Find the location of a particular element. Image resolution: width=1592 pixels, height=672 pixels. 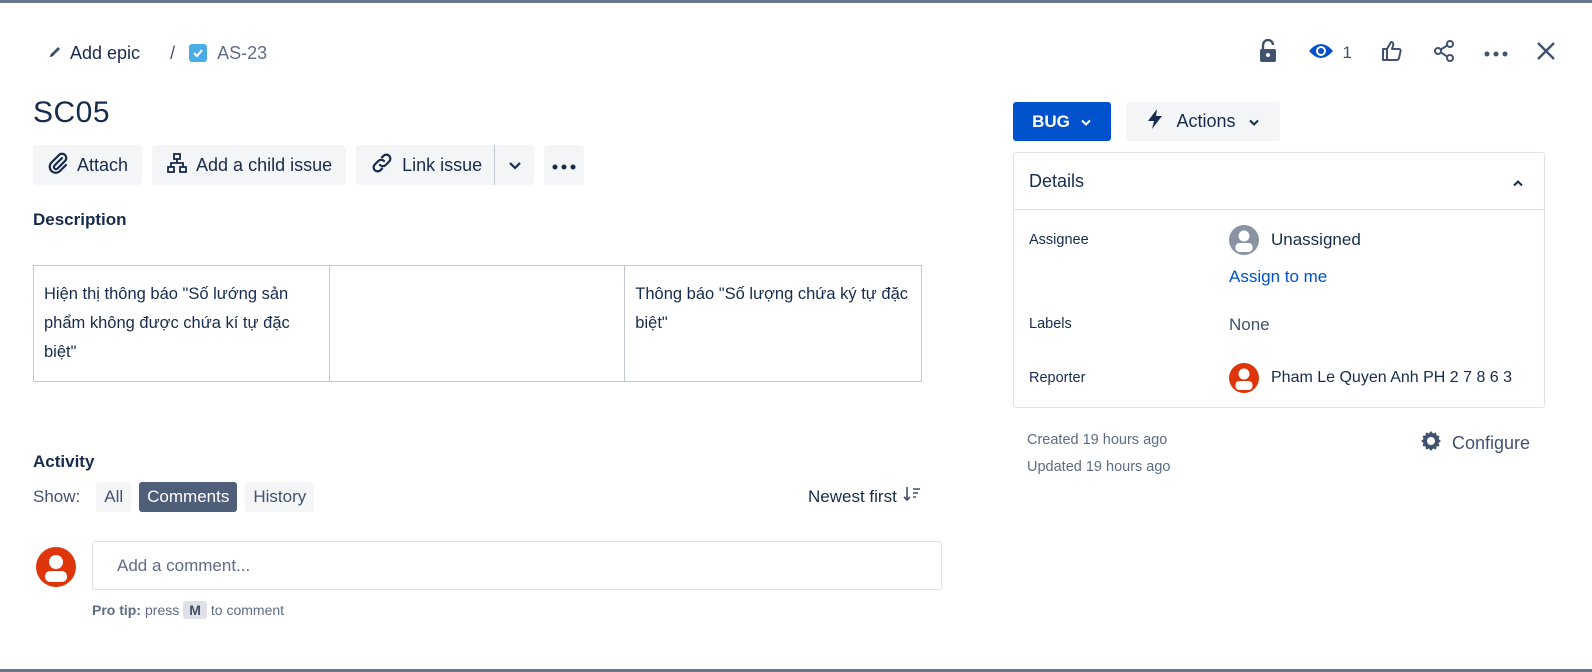

lightning-icon is located at coordinates (1155, 121).